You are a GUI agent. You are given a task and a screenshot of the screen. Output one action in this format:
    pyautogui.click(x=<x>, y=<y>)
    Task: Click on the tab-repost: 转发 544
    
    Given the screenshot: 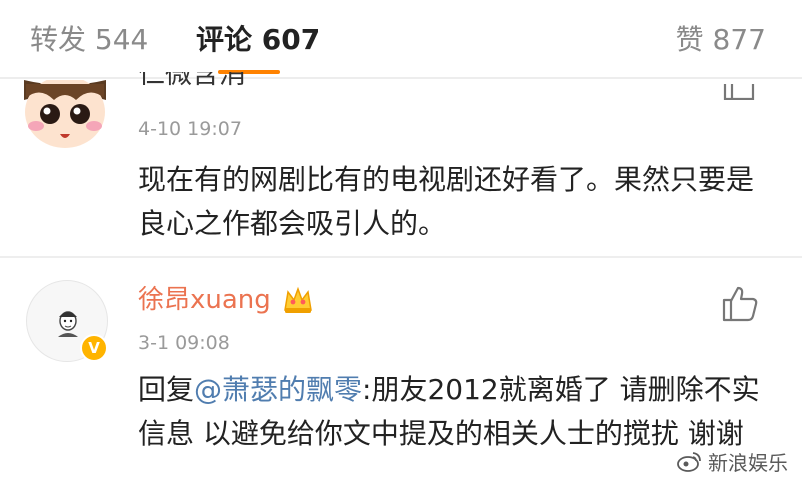 What is the action you would take?
    pyautogui.click(x=89, y=40)
    